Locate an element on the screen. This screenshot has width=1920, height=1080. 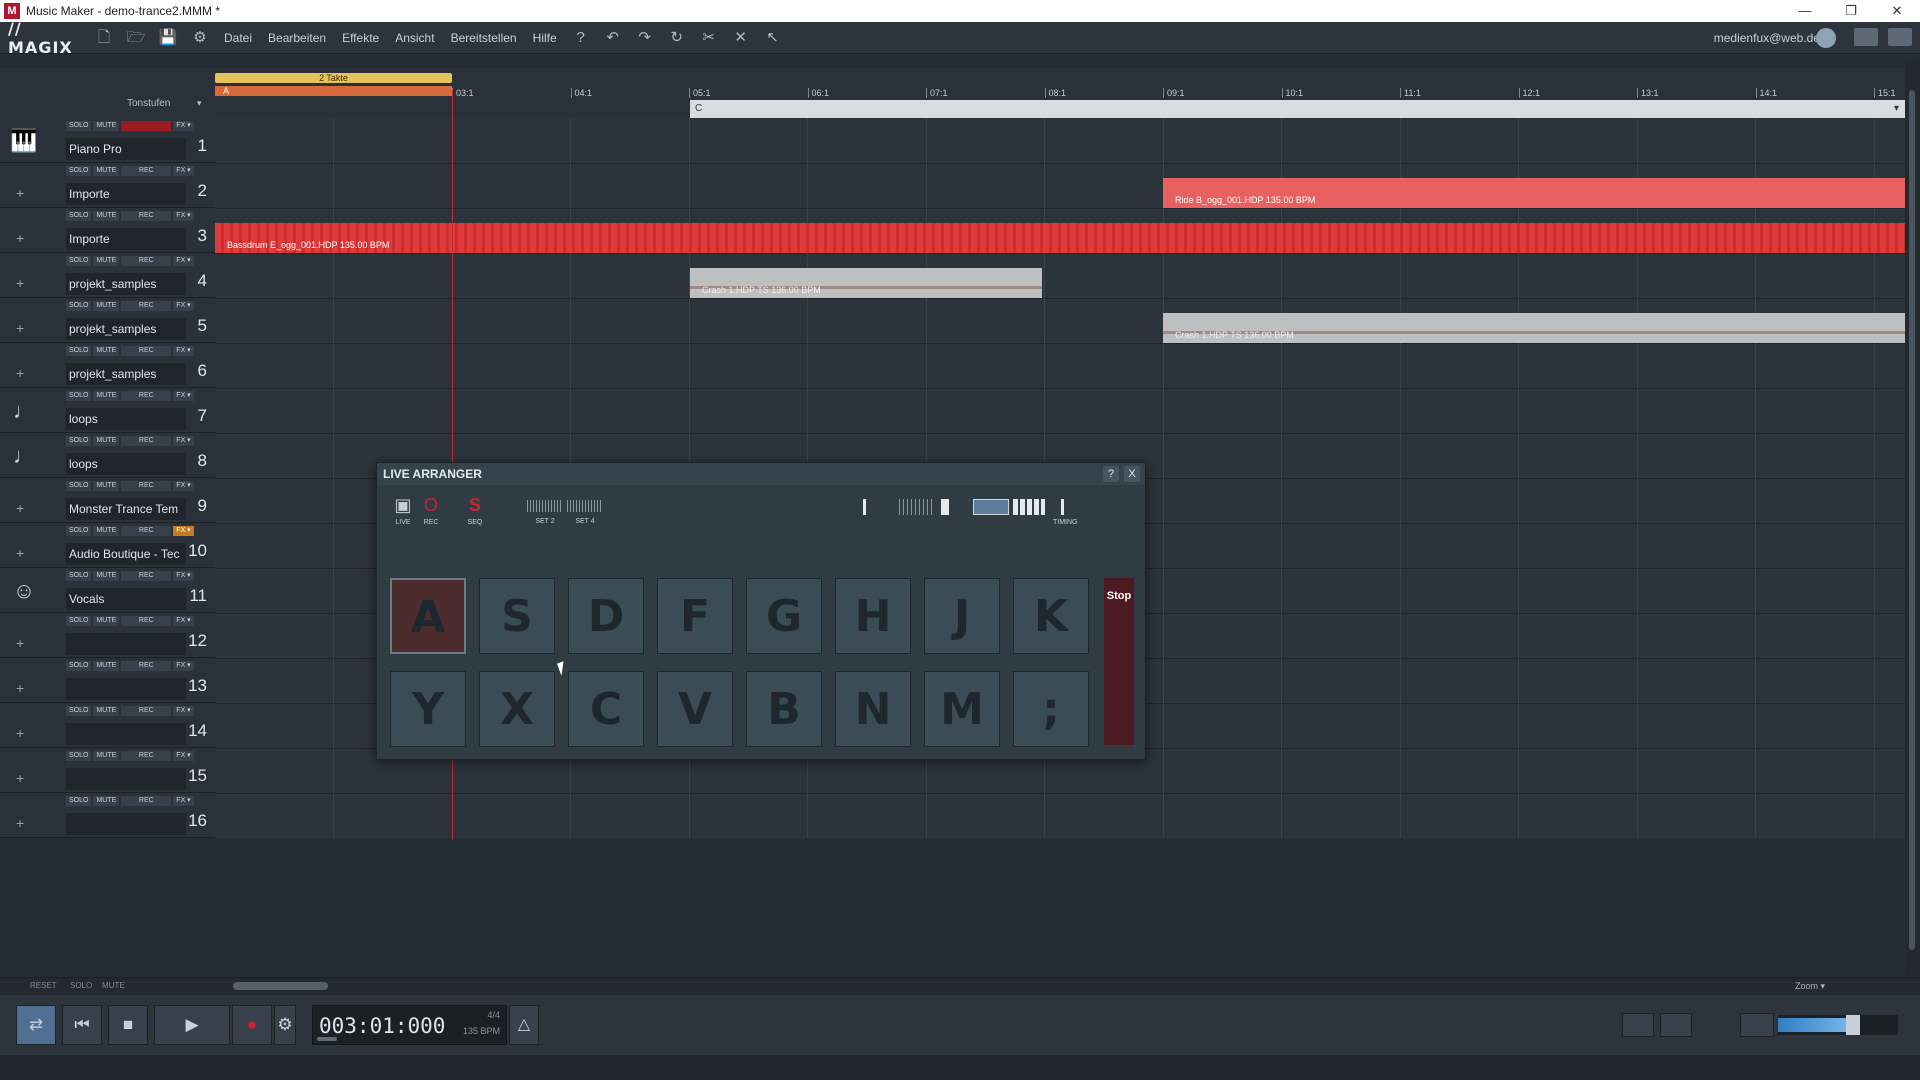
mode-live: ▣ LIVE is located at coordinates (403, 510).